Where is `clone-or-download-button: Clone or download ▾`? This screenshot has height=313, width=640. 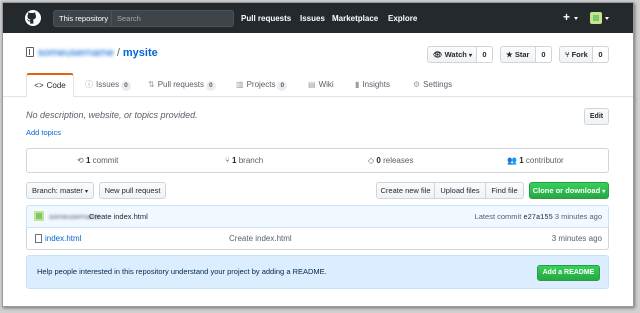
clone-or-download-button: Clone or download ▾ is located at coordinates (569, 190).